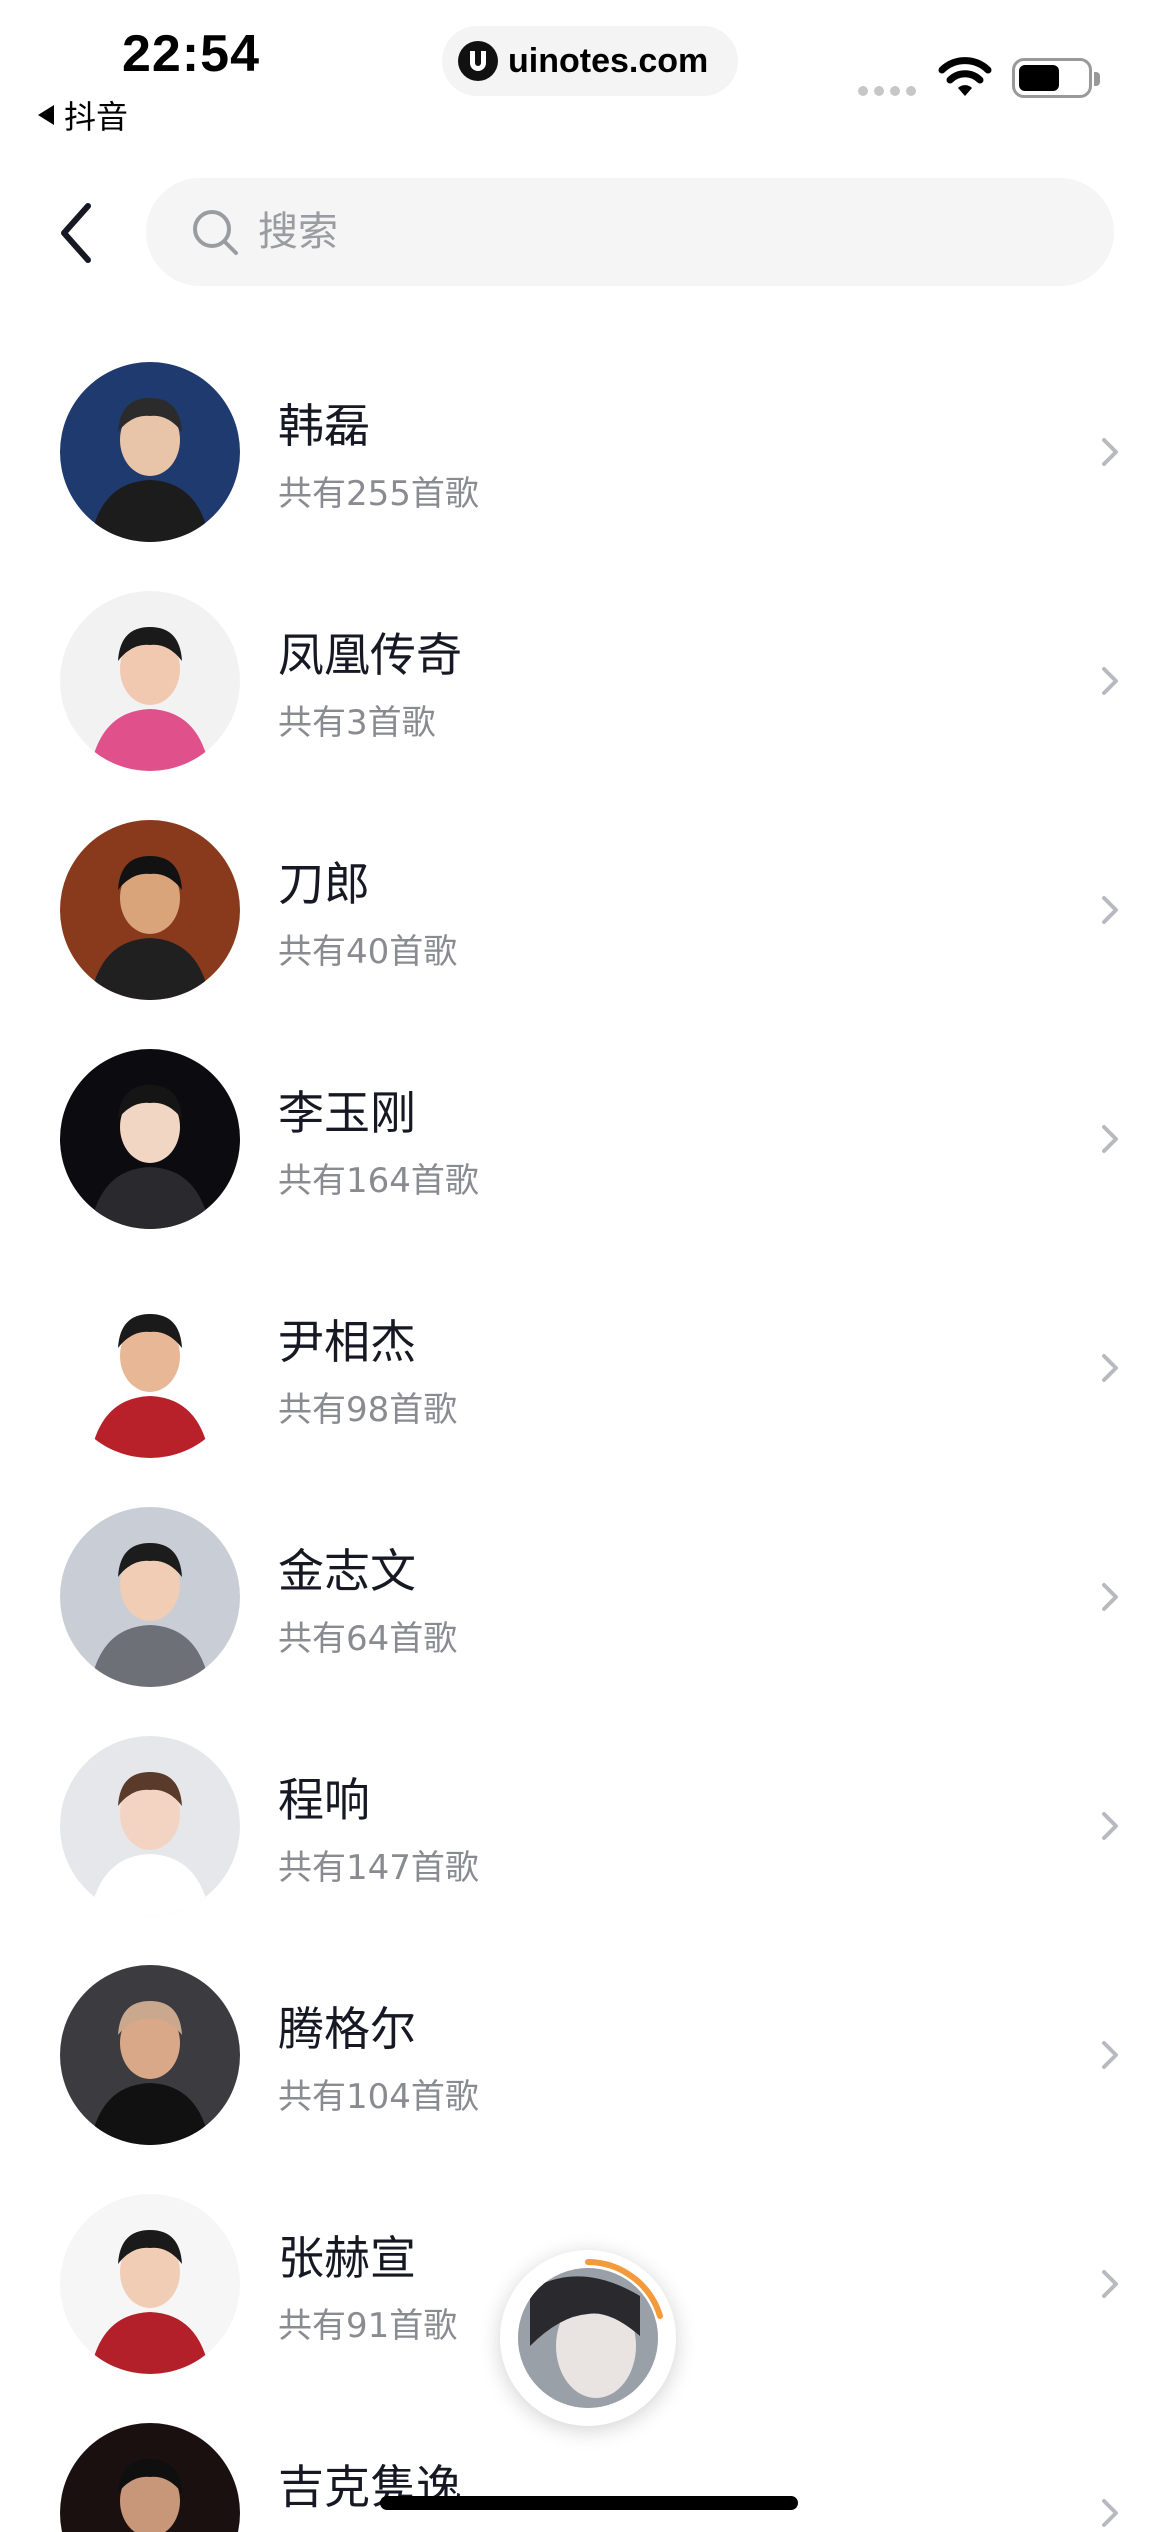 The width and height of the screenshot is (1170, 2532). I want to click on artist-song-count: 共有104首歌, so click(378, 2097).